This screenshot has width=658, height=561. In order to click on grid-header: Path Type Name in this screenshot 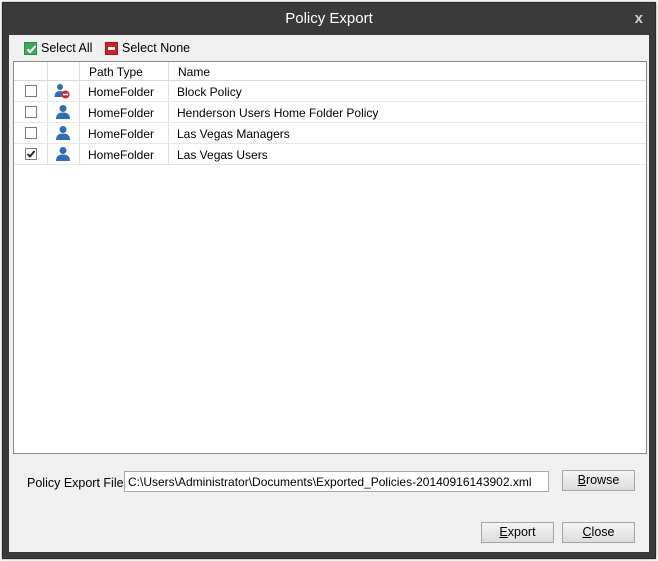, I will do `click(330, 71)`.